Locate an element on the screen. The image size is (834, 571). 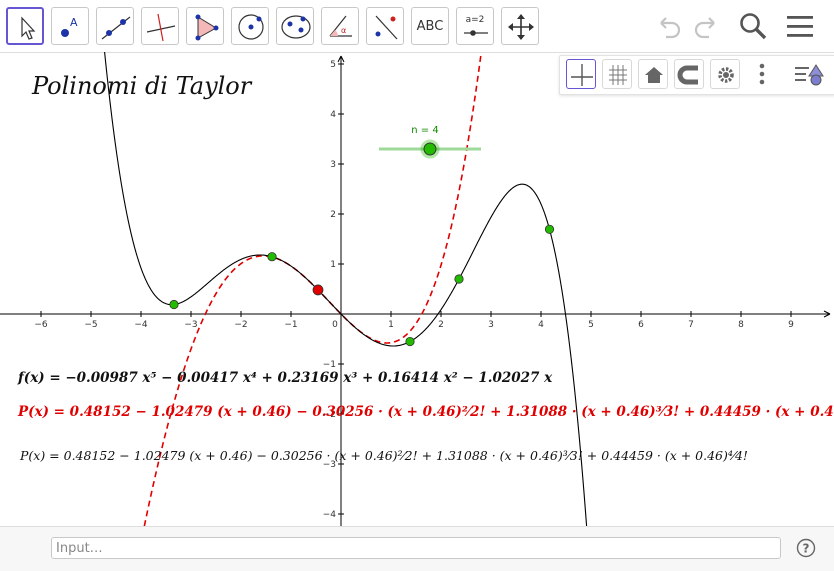
x-tick-label: 7 is located at coordinates (691, 325).